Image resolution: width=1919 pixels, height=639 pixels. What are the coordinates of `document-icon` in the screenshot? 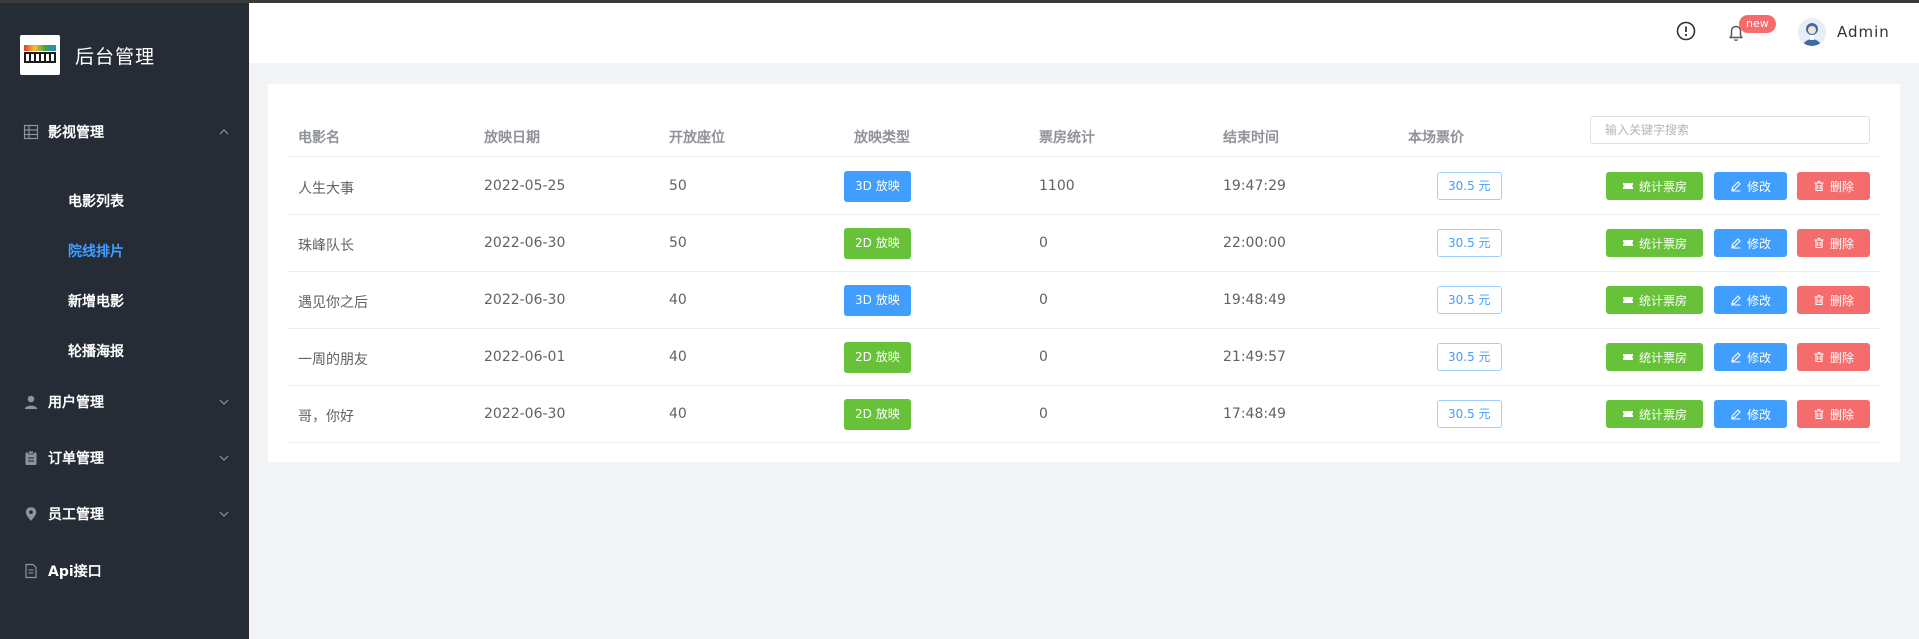 It's located at (31, 571).